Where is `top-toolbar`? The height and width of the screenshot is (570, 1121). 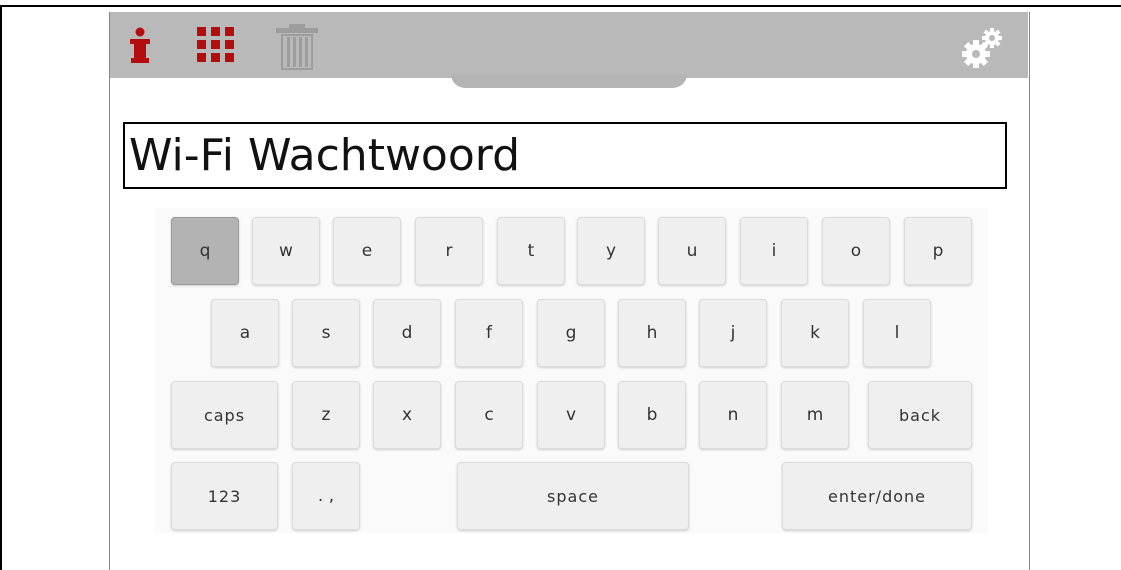
top-toolbar is located at coordinates (569, 45).